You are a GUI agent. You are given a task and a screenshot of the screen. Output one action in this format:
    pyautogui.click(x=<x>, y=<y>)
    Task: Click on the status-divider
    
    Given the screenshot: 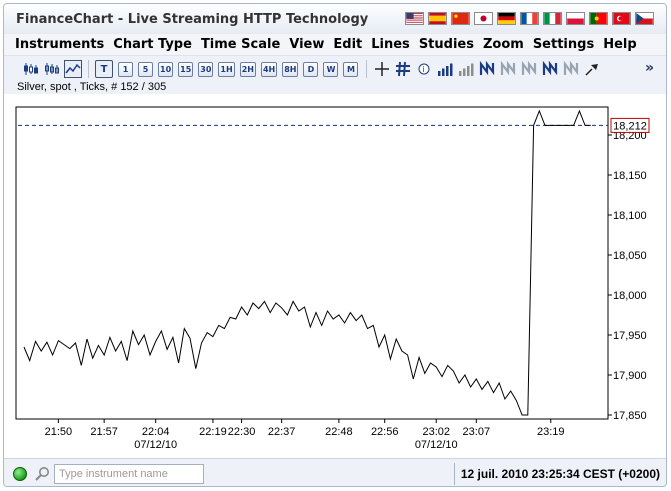 What is the action you would take?
    pyautogui.click(x=454, y=474)
    